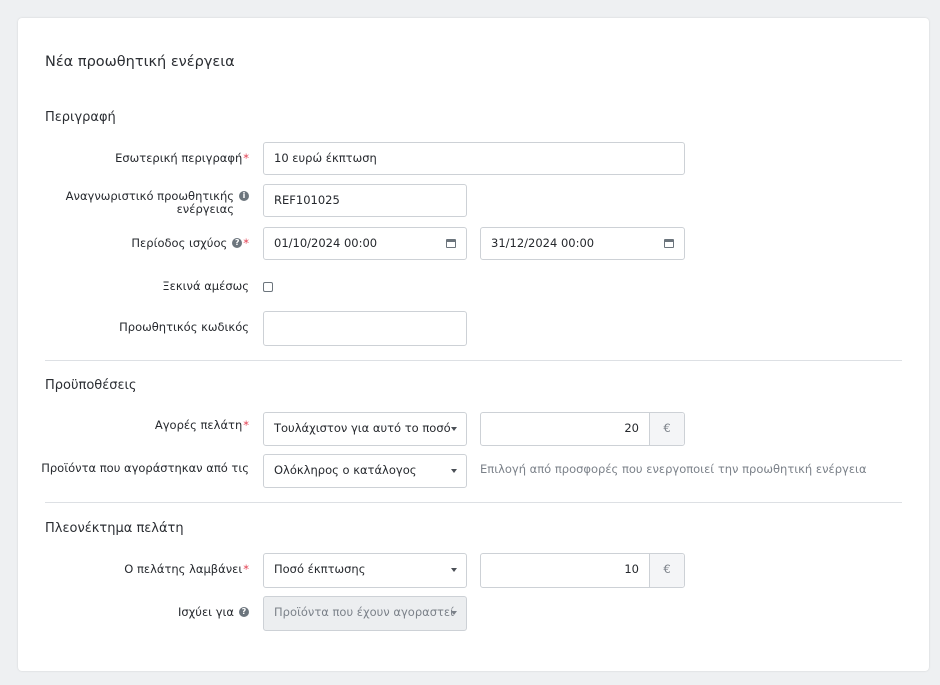 This screenshot has height=685, width=940. Describe the element at coordinates (186, 569) in the screenshot. I see `customer-receives-label: Ο πελάτης λαμβάνει*` at that location.